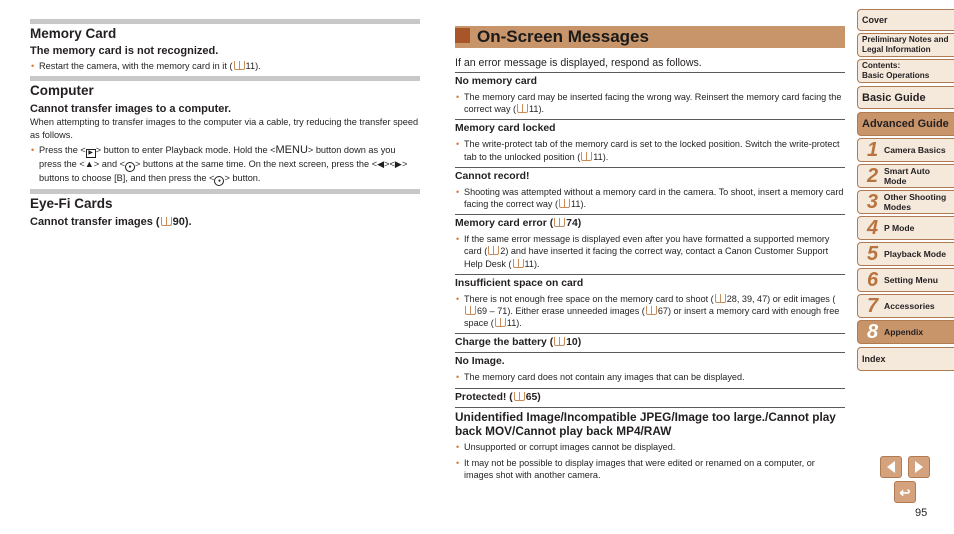 This screenshot has height=534, width=954. Describe the element at coordinates (905, 280) in the screenshot. I see `nav-chapter-6: 6 Setting Menu` at that location.